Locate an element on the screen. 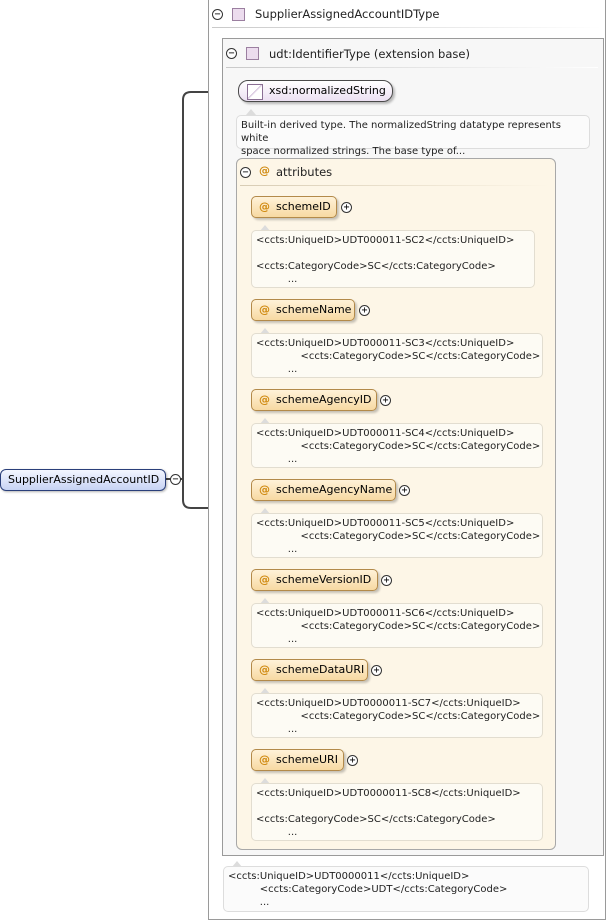  attribute-node-schemename: @ schemeName is located at coordinates (303, 310).